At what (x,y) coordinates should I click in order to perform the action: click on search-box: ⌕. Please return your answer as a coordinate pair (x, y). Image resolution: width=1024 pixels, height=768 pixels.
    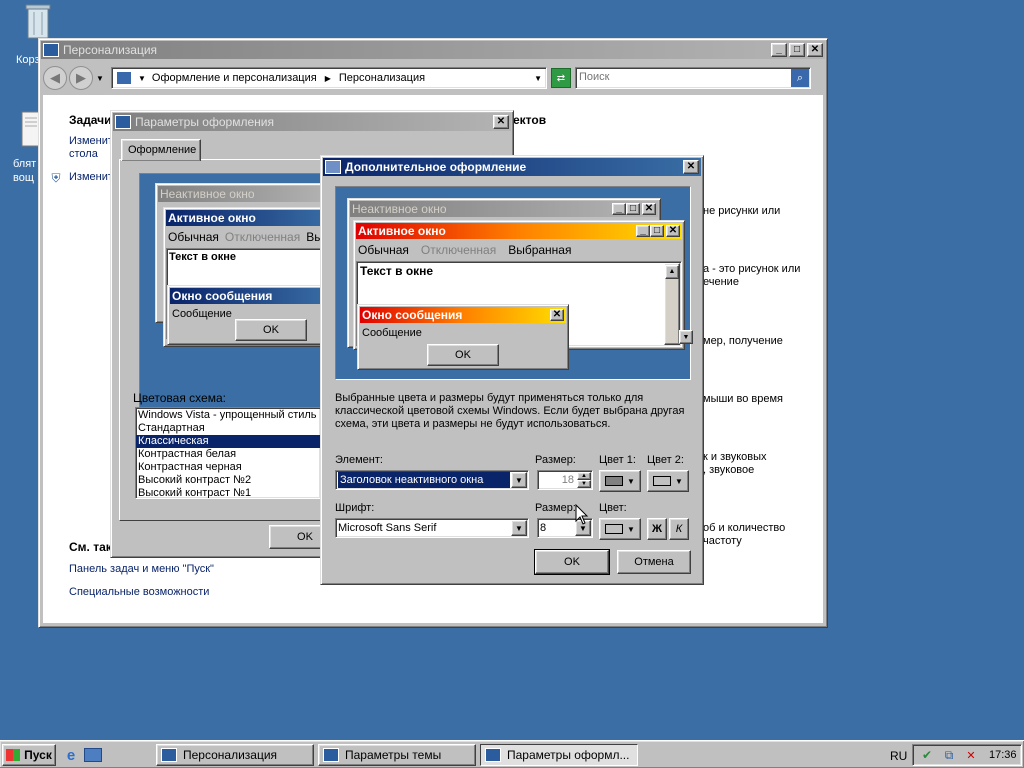
    Looking at the image, I should click on (693, 78).